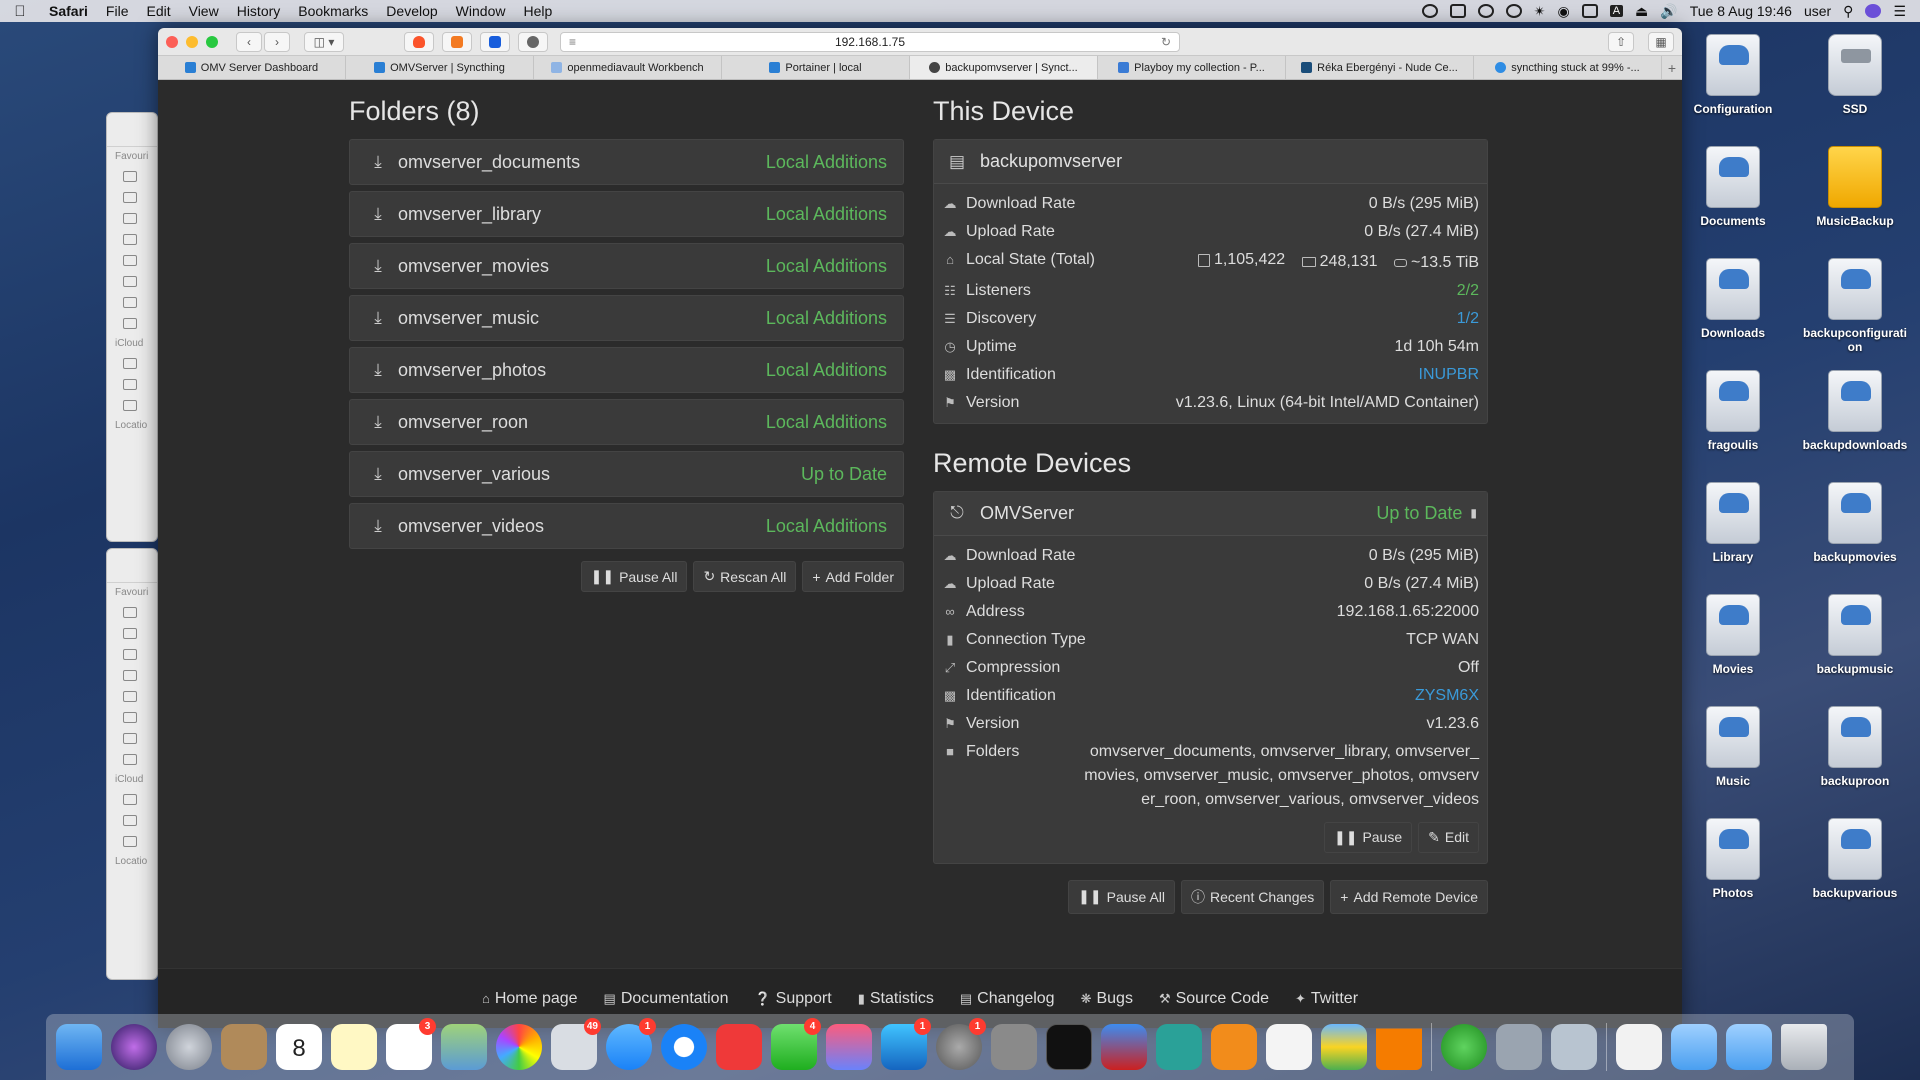 This screenshot has height=1080, width=1920. I want to click on menu-window: Window, so click(481, 11).